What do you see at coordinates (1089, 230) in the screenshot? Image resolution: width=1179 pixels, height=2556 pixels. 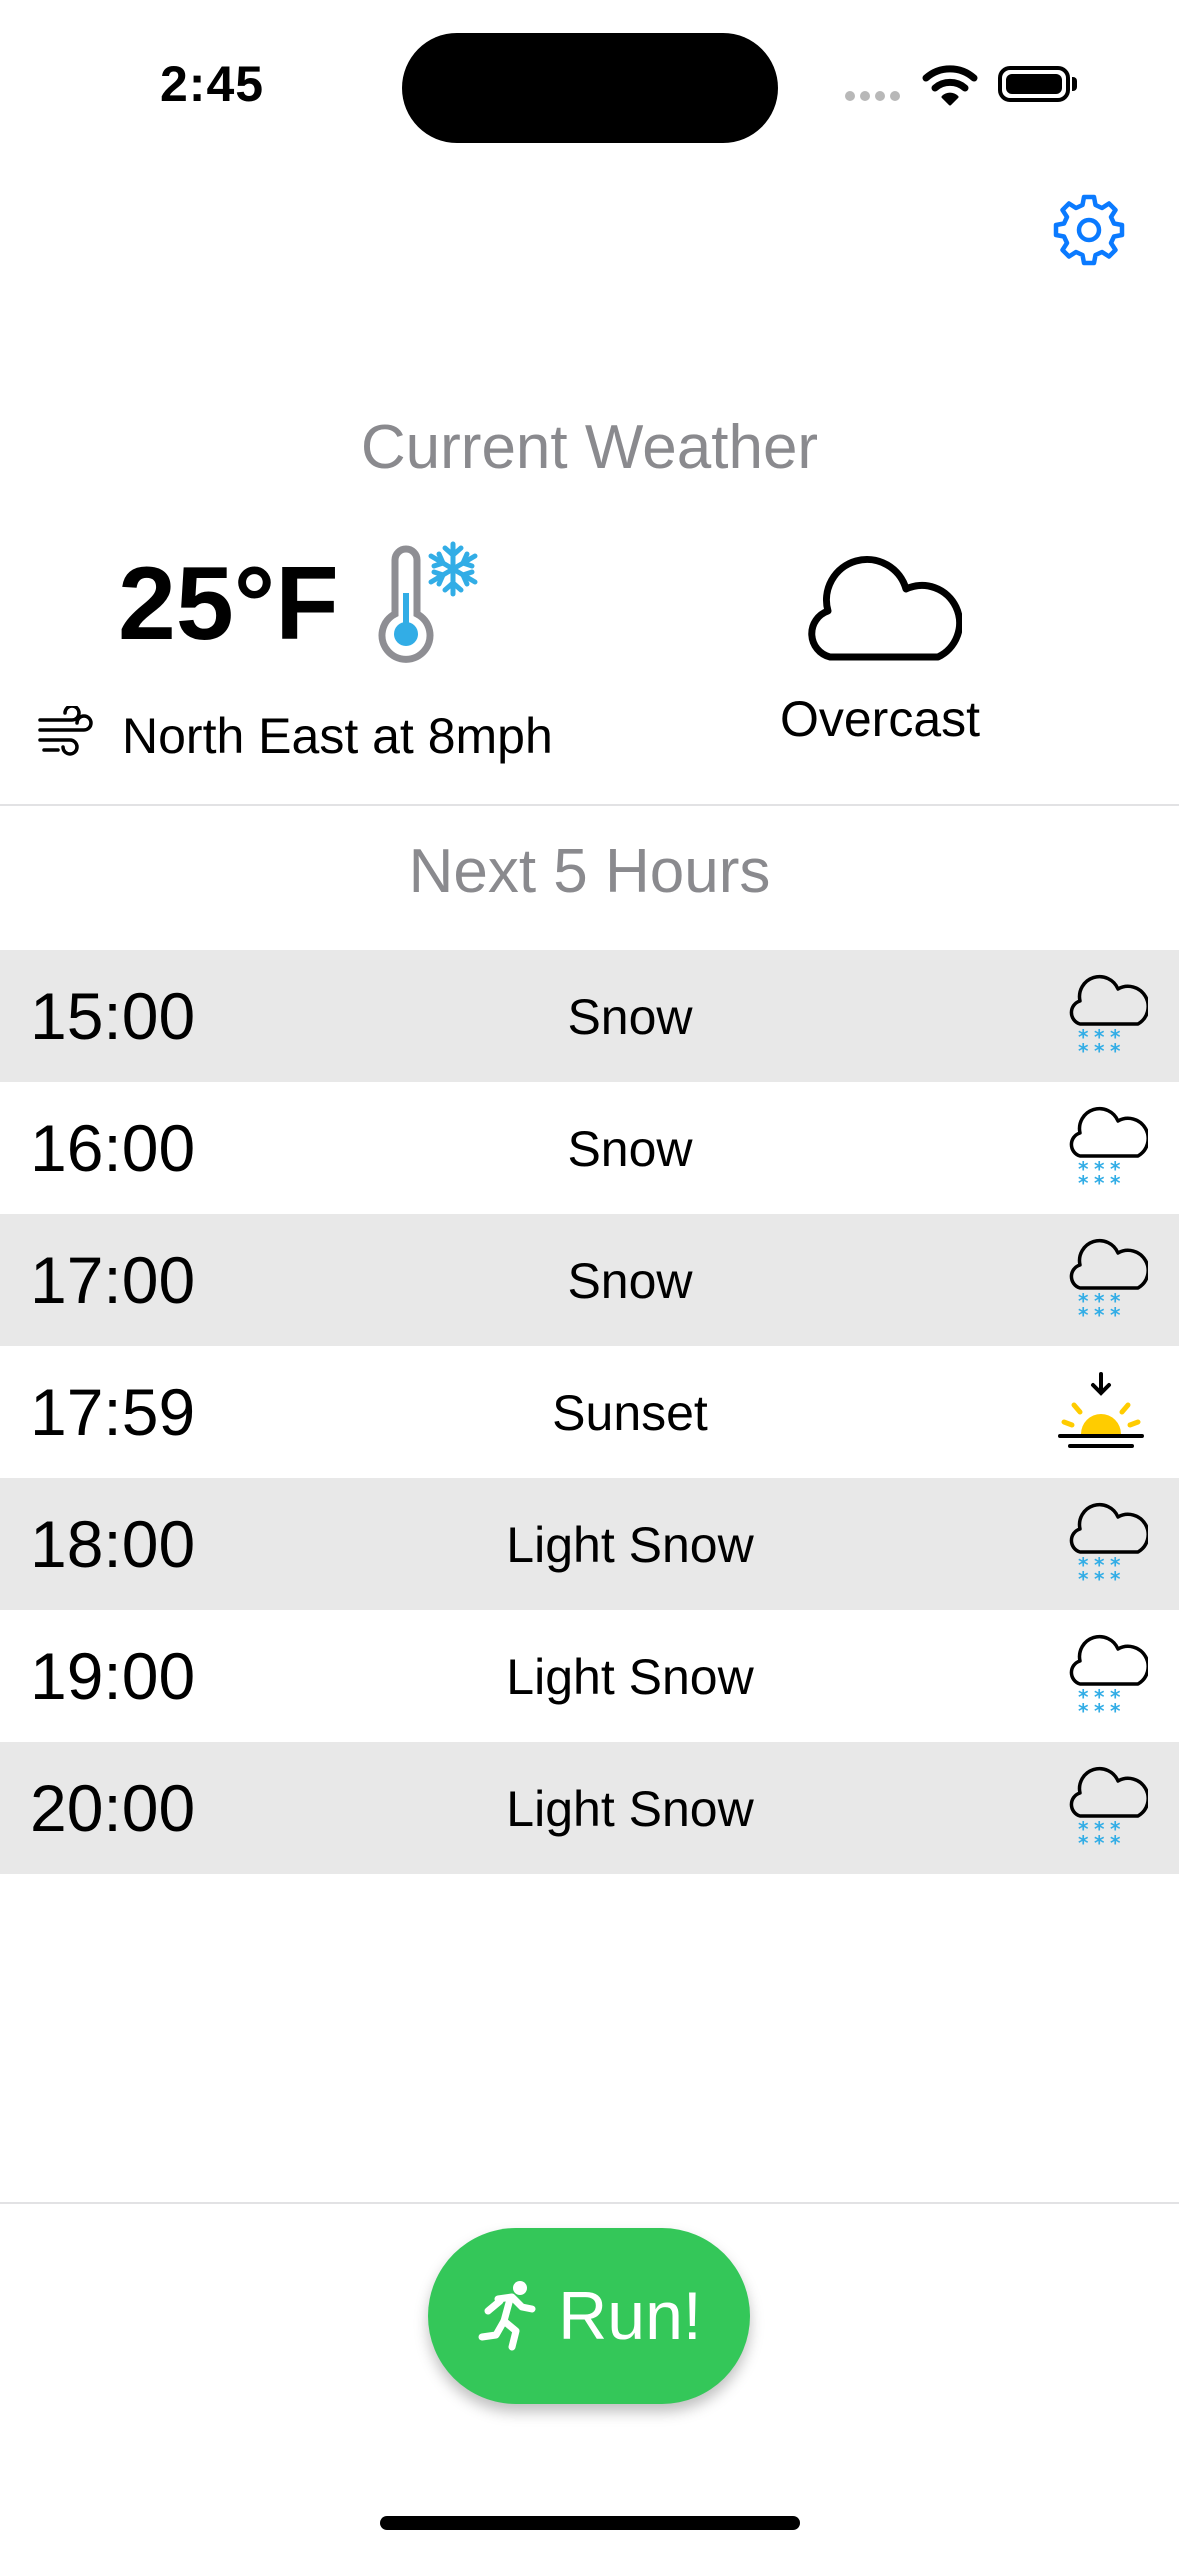 I see `settings-gear-icon` at bounding box center [1089, 230].